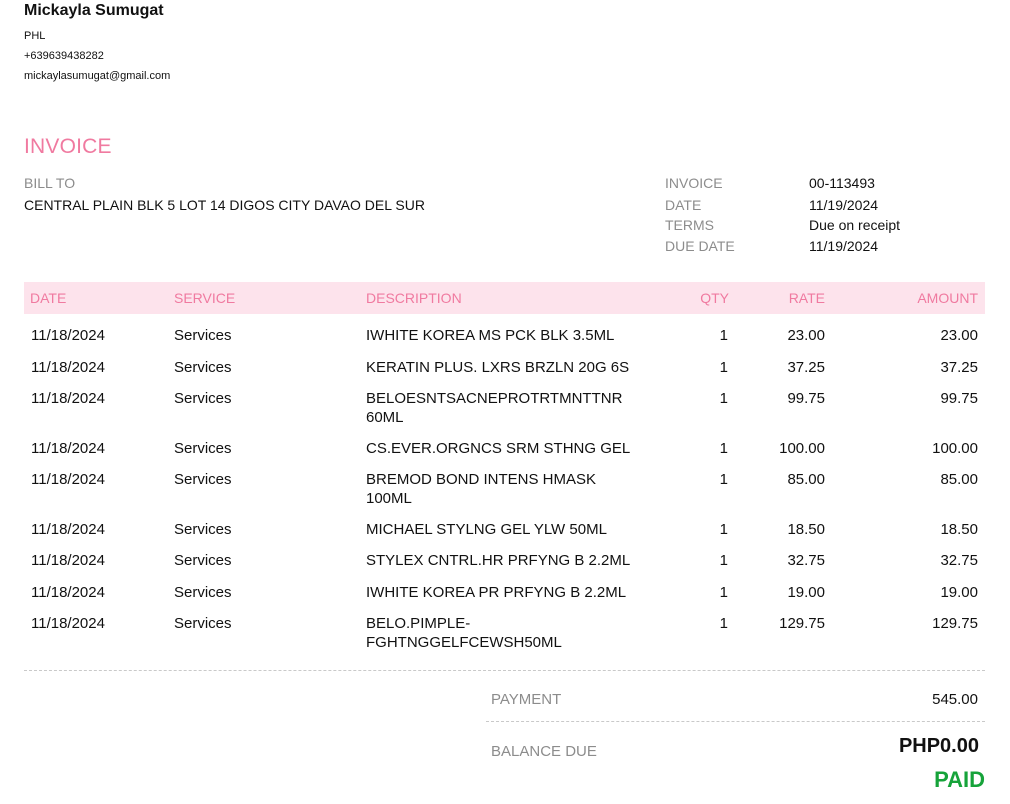 This screenshot has width=1010, height=804. I want to click on row-description: BREMOD BOND INTENS HMASK 100ML, so click(481, 489).